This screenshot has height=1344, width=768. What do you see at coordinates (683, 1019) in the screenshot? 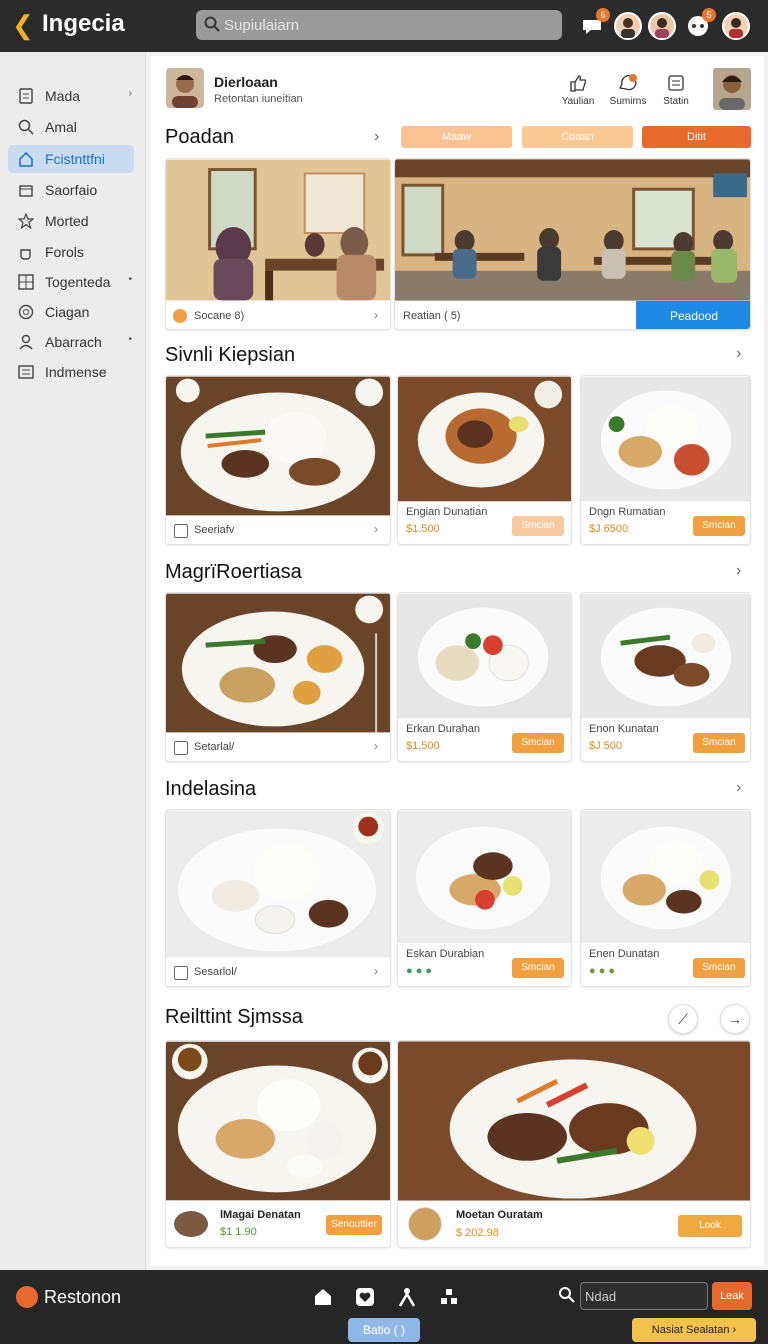
I see `edit-icon: ⟋` at bounding box center [683, 1019].